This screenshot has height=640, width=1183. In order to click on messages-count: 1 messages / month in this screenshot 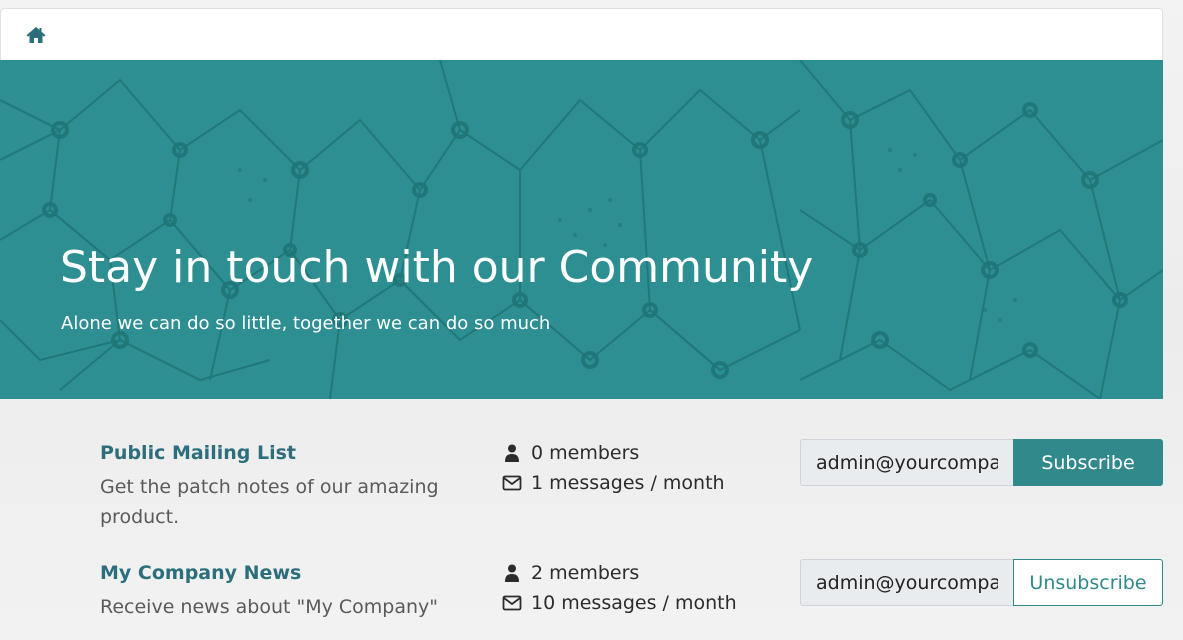, I will do `click(613, 483)`.